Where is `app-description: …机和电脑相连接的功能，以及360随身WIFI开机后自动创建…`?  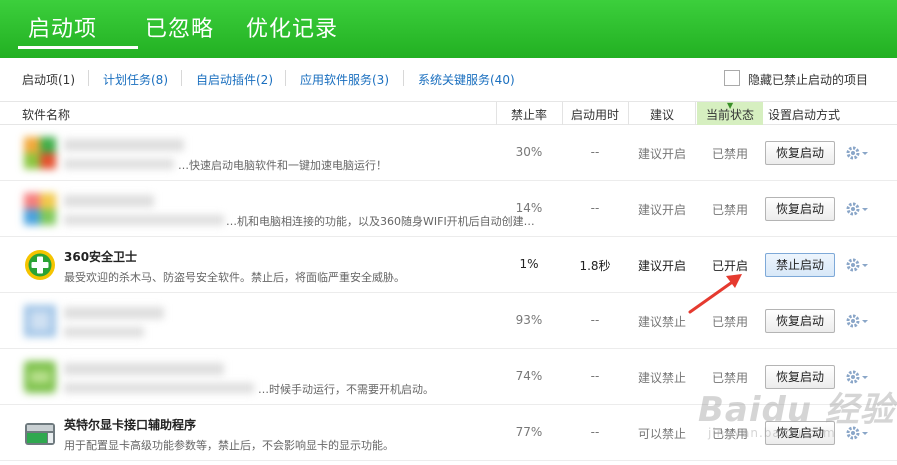
app-description: …机和电脑相连接的功能，以及360随身WIFI开机后自动创建… is located at coordinates (380, 221).